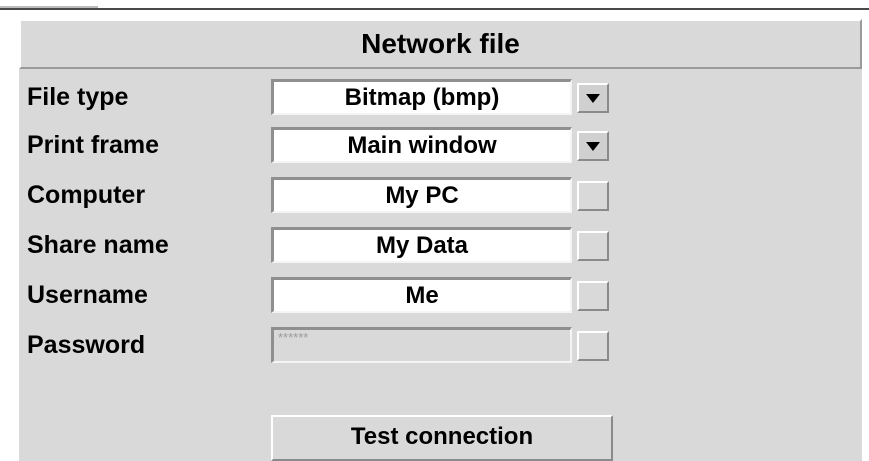 The image size is (869, 461). I want to click on top-divider, so click(434, 9).